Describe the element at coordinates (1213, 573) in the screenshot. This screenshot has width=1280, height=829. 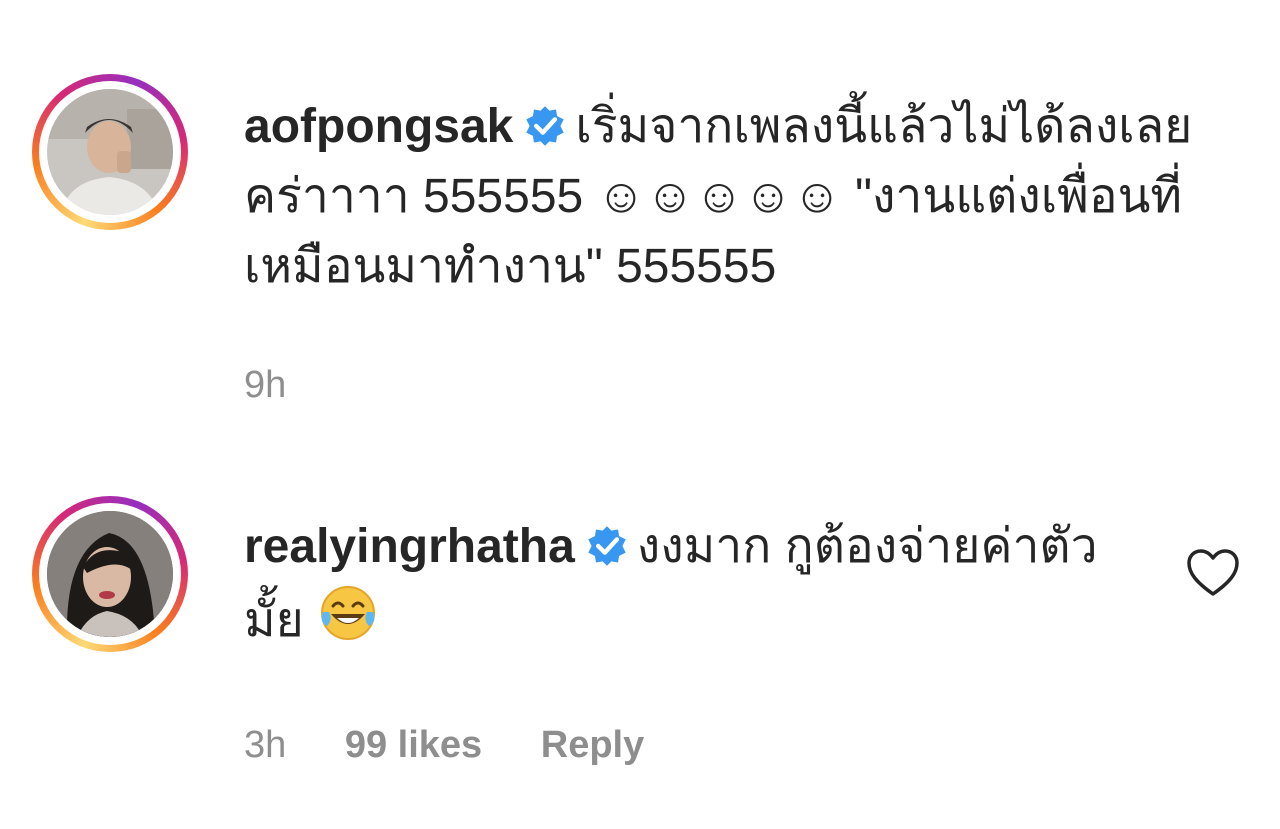
I see `heart-like-icon` at that location.